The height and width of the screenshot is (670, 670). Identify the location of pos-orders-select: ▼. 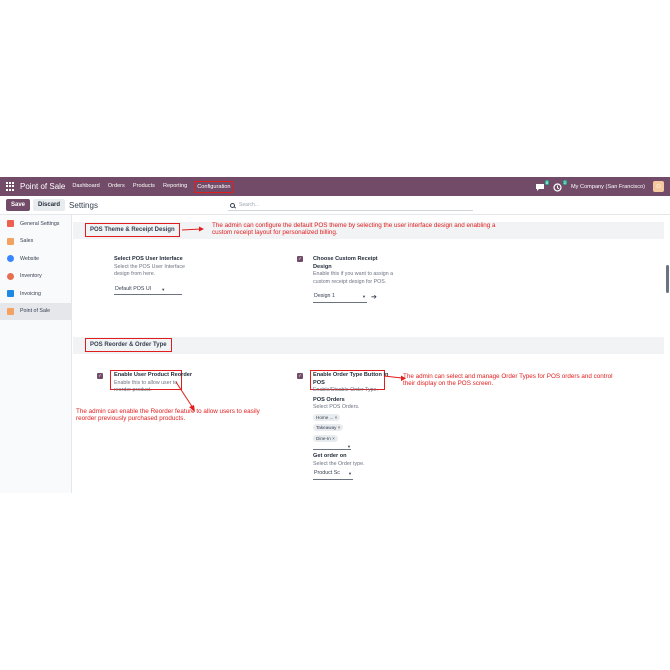
(332, 446).